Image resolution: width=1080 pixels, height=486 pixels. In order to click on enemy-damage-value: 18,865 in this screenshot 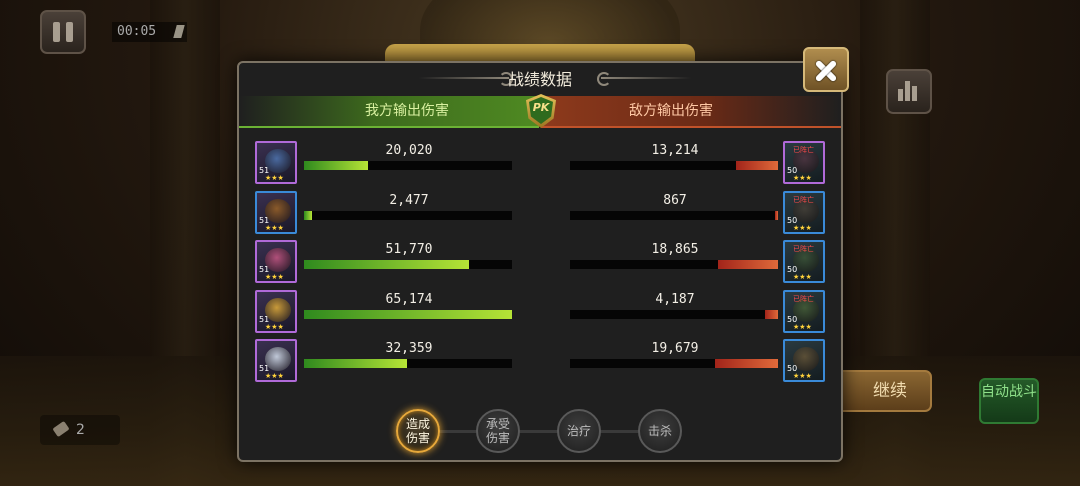, I will do `click(675, 249)`.